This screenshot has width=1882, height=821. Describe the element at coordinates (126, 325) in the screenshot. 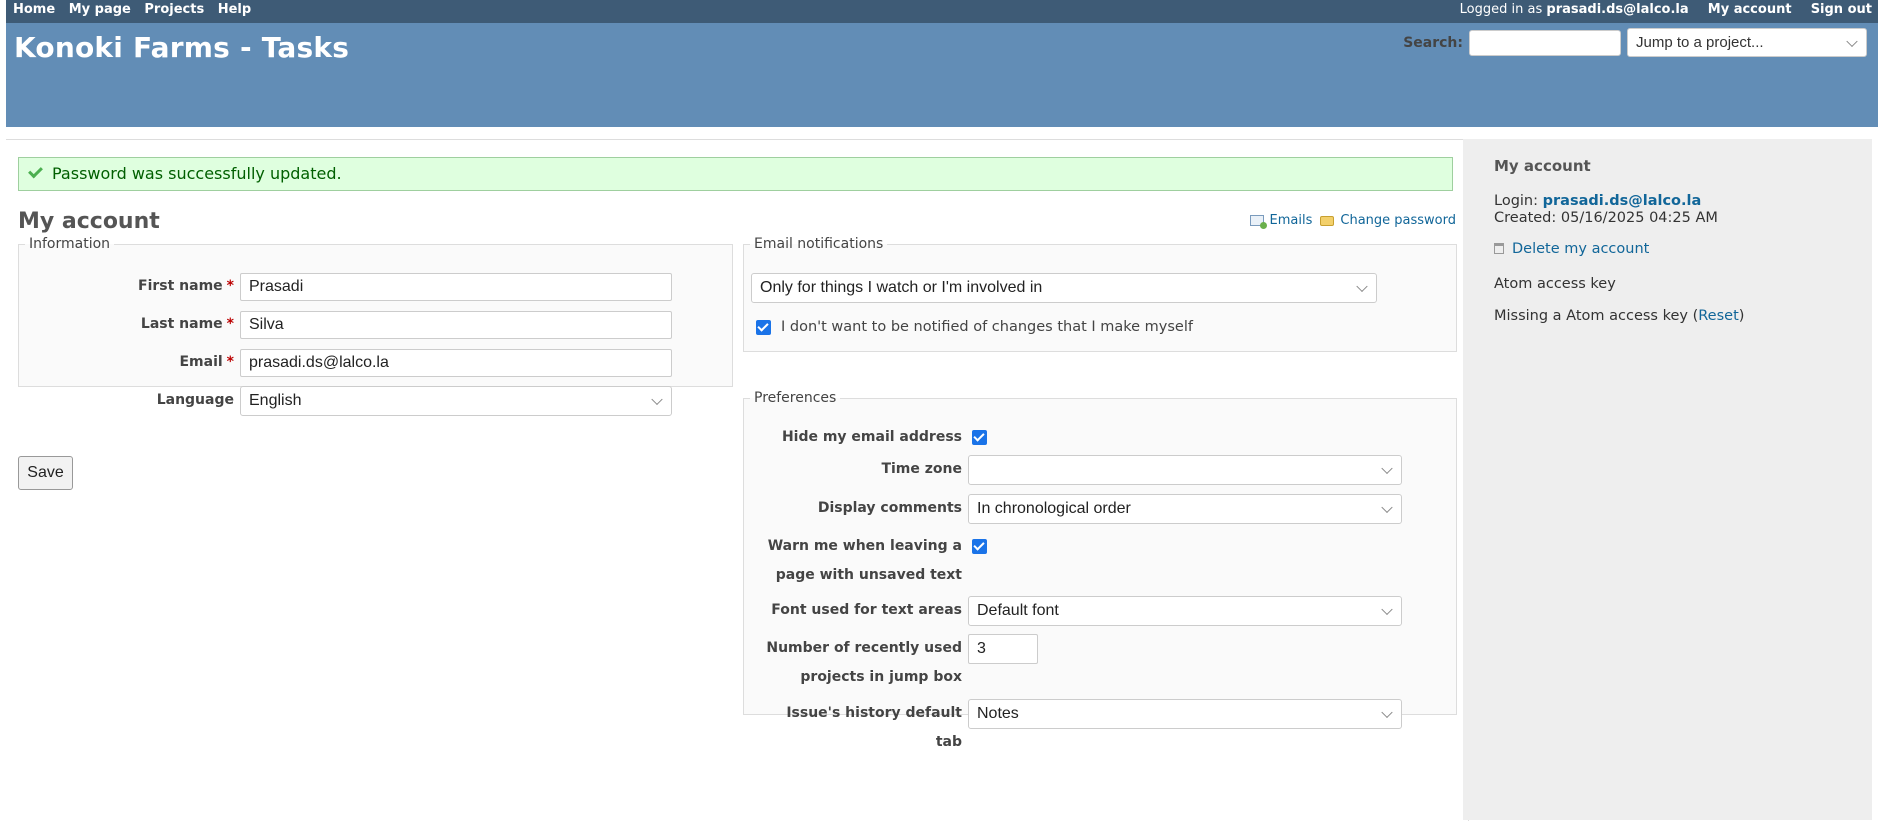

I see `last-name-label: Last name *` at that location.